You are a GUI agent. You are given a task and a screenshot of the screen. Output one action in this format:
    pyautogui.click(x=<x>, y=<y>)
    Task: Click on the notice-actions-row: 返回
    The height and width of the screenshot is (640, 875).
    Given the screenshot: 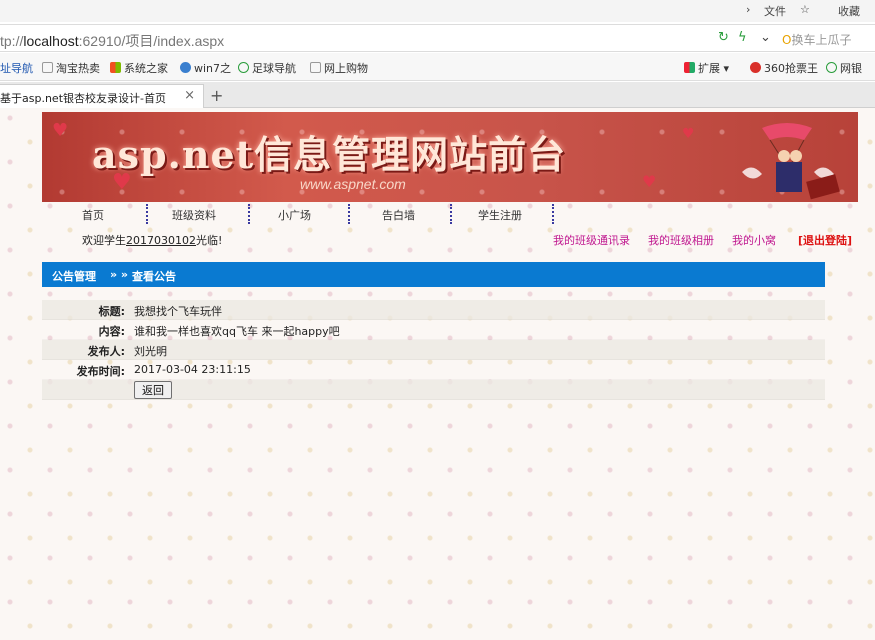 What is the action you would take?
    pyautogui.click(x=433, y=390)
    